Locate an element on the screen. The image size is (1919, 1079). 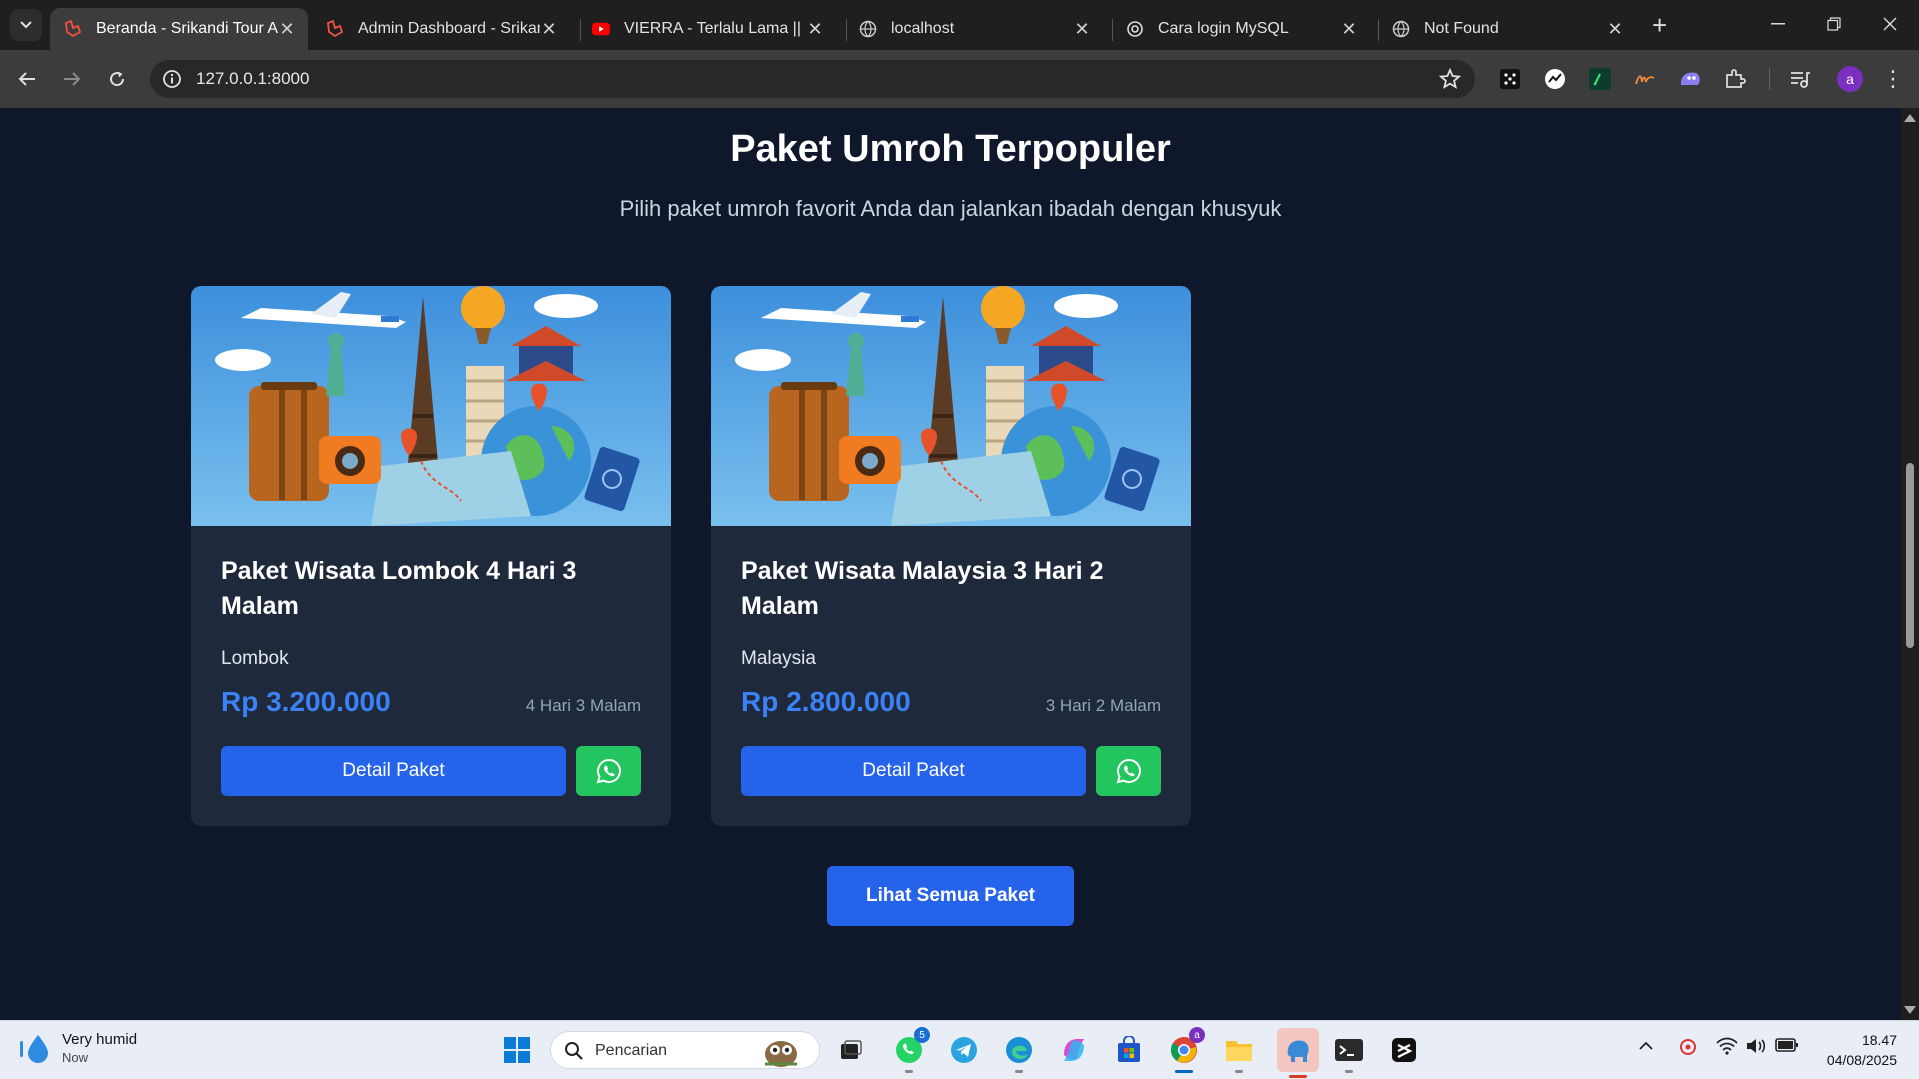
lihat-semua-paket-button: Lihat Semua Paket is located at coordinates (950, 896).